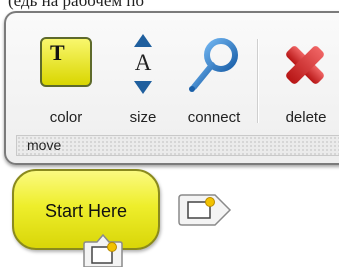 The height and width of the screenshot is (267, 339). Describe the element at coordinates (214, 117) in the screenshot. I see `connect-label: connect` at that location.